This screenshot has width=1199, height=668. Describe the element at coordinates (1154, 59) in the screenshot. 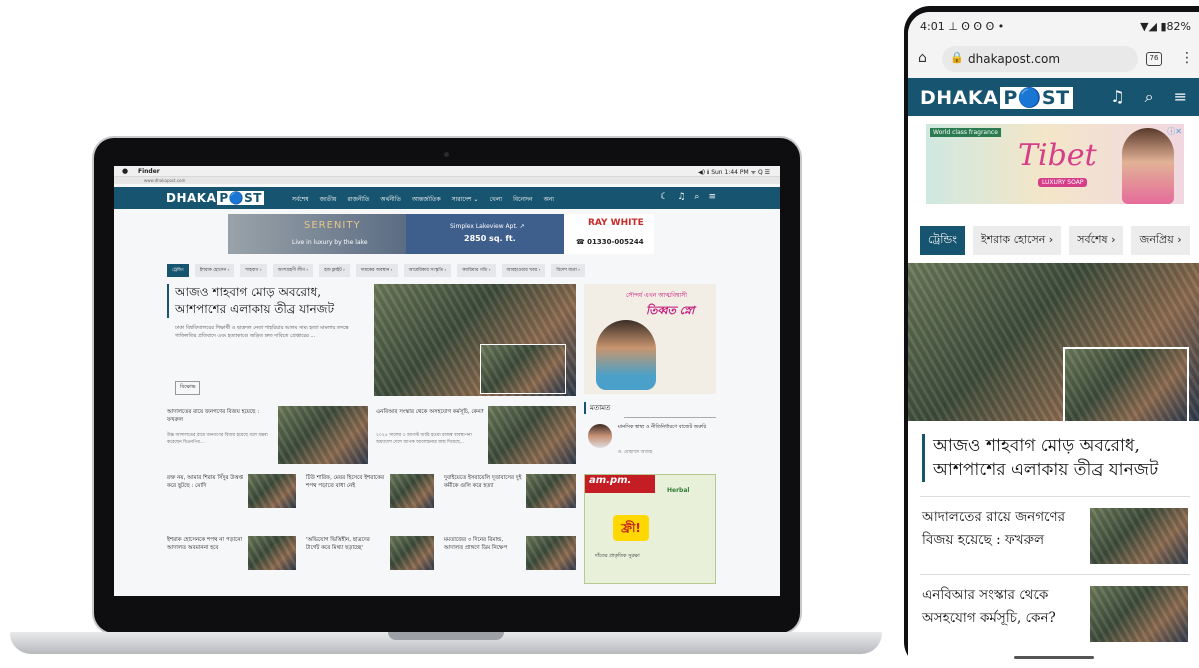

I see `tabs-count-button: 76` at that location.